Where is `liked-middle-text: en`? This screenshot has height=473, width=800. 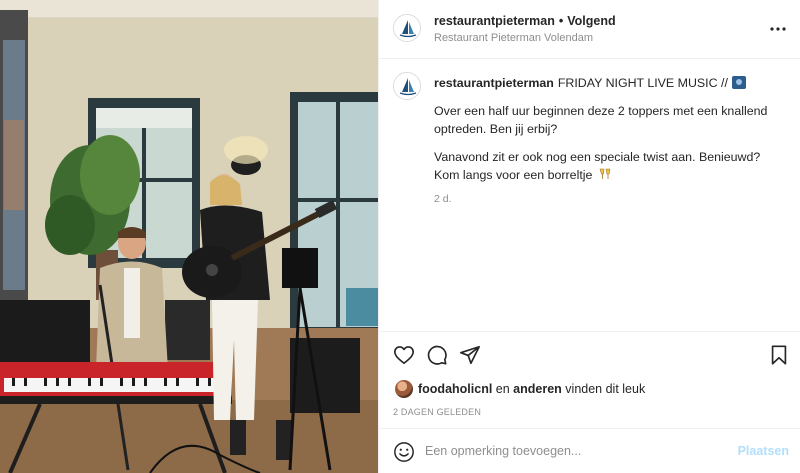
liked-middle-text: en is located at coordinates (503, 389).